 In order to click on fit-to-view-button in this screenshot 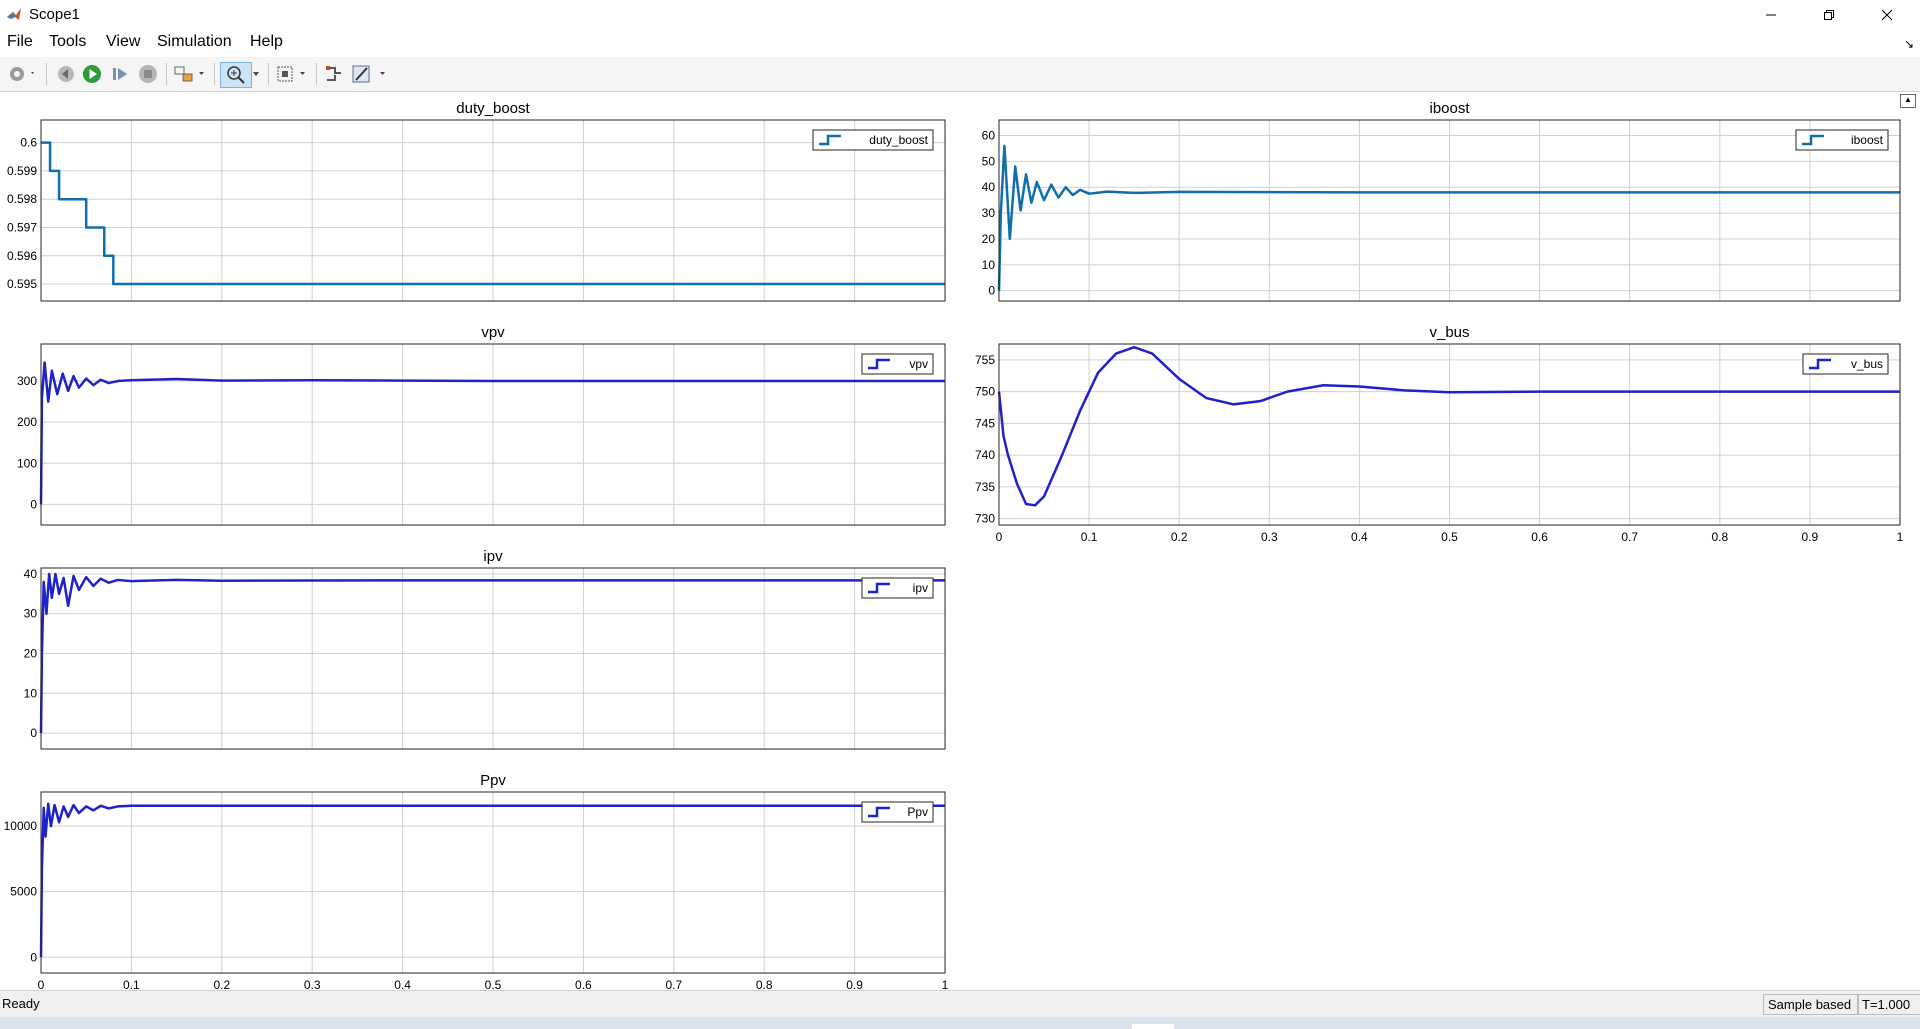, I will do `click(292, 74)`.